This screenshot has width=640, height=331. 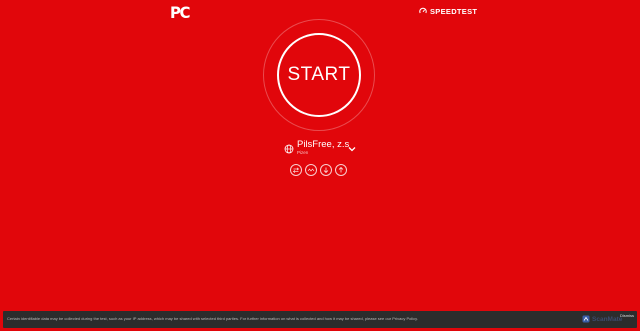 I want to click on server-selector: PilsFree, z.s Pizen, so click(x=324, y=150).